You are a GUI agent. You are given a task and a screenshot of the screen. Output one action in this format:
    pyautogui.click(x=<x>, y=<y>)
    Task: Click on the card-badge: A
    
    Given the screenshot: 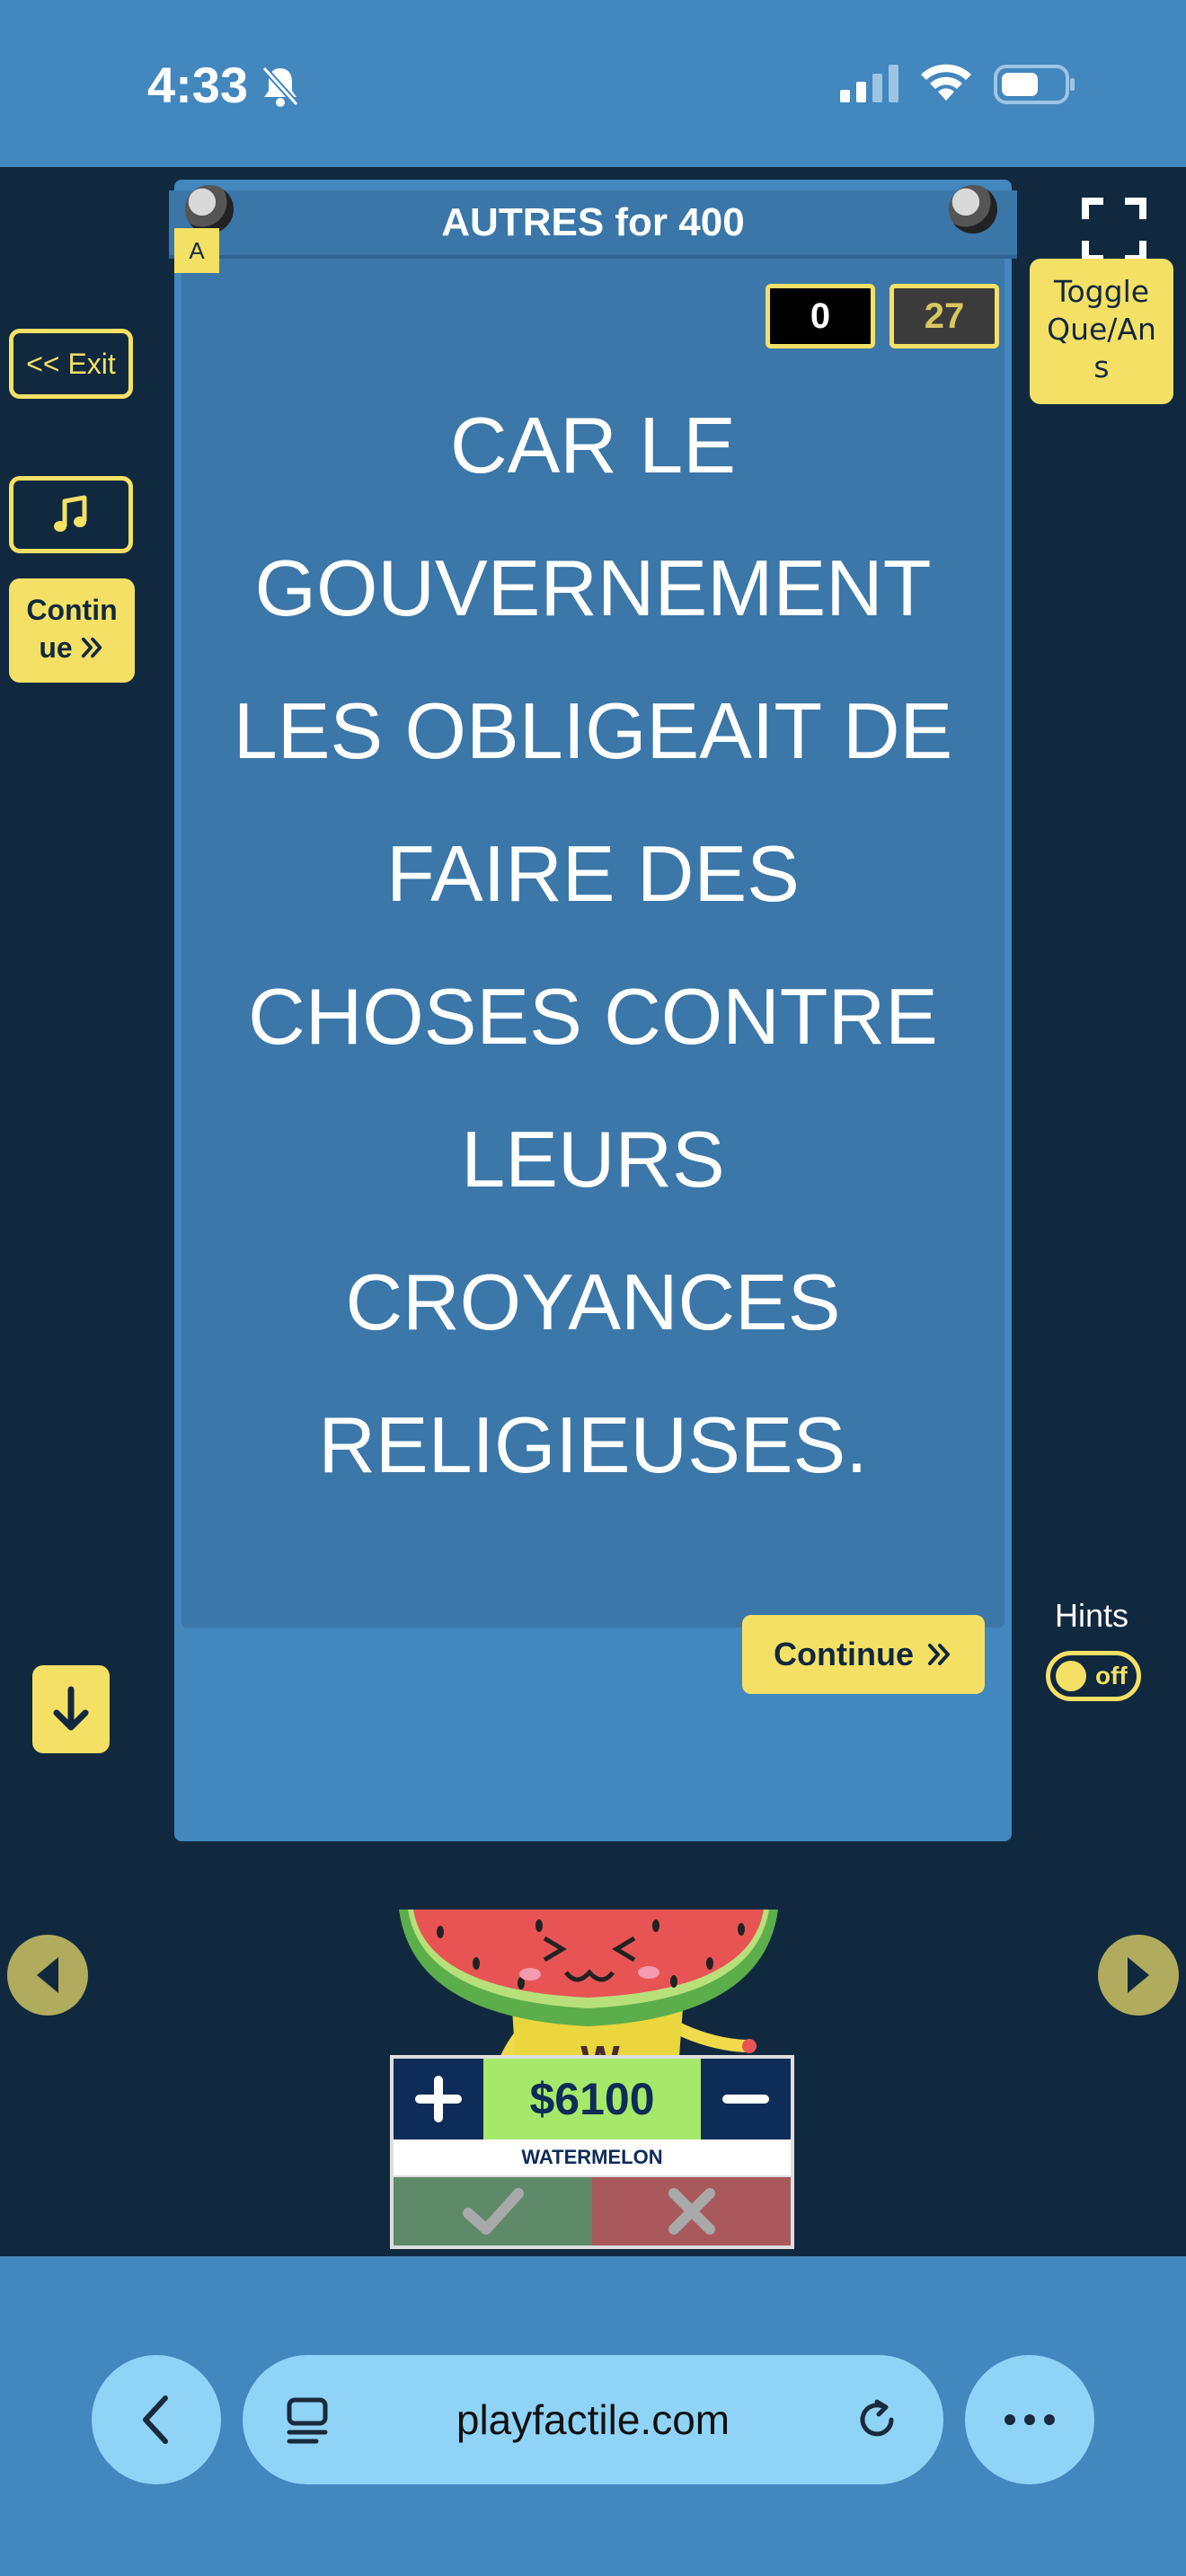 What is the action you would take?
    pyautogui.click(x=196, y=250)
    